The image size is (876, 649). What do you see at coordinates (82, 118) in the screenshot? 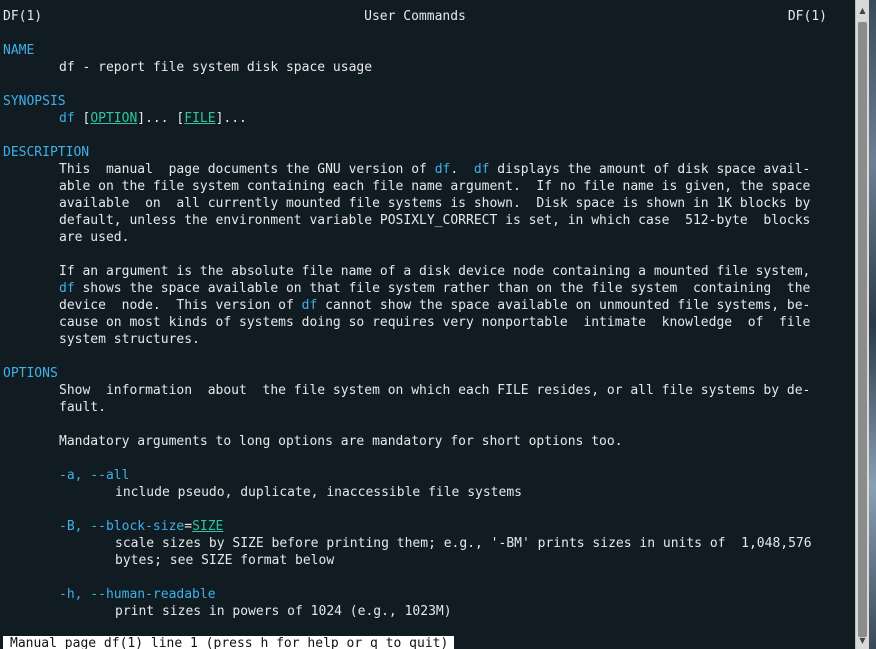
I see `synopsis-bracket-open: [` at bounding box center [82, 118].